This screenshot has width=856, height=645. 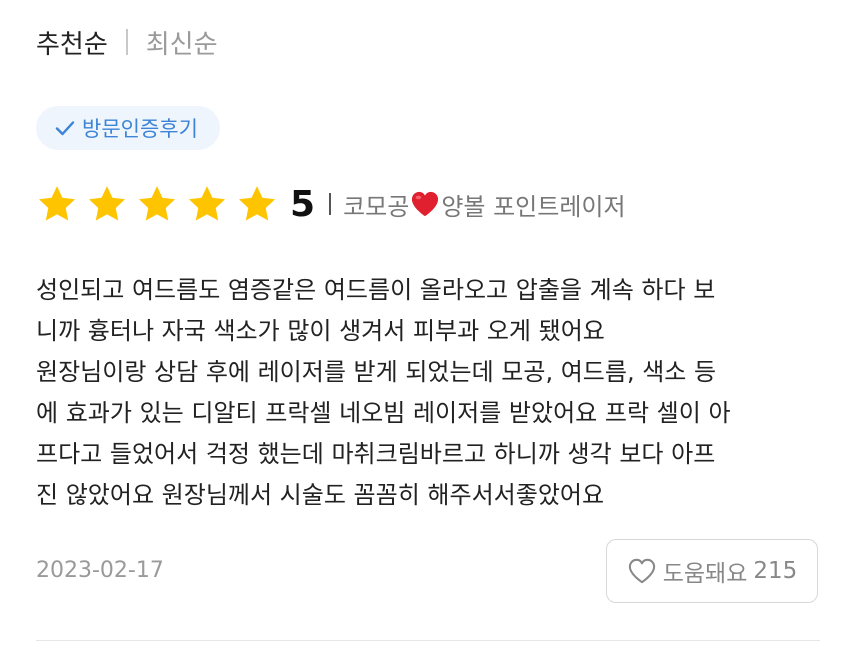 What do you see at coordinates (425, 204) in the screenshot?
I see `red-heart-icon` at bounding box center [425, 204].